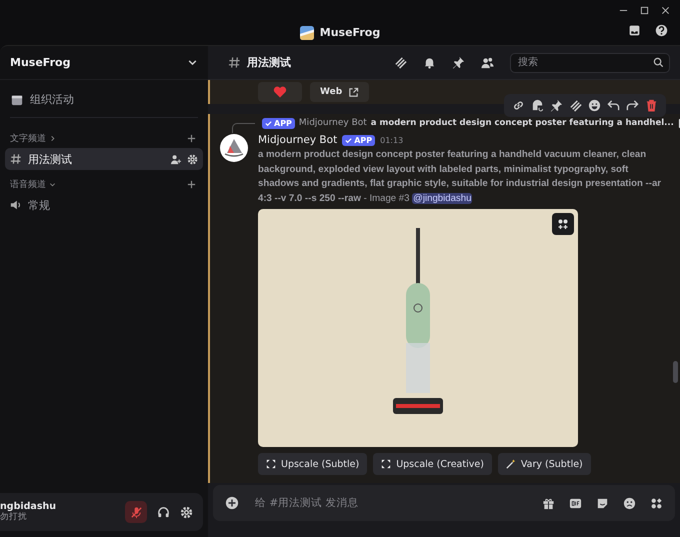  What do you see at coordinates (29, 506) in the screenshot?
I see `user-name: ngbidashu` at bounding box center [29, 506].